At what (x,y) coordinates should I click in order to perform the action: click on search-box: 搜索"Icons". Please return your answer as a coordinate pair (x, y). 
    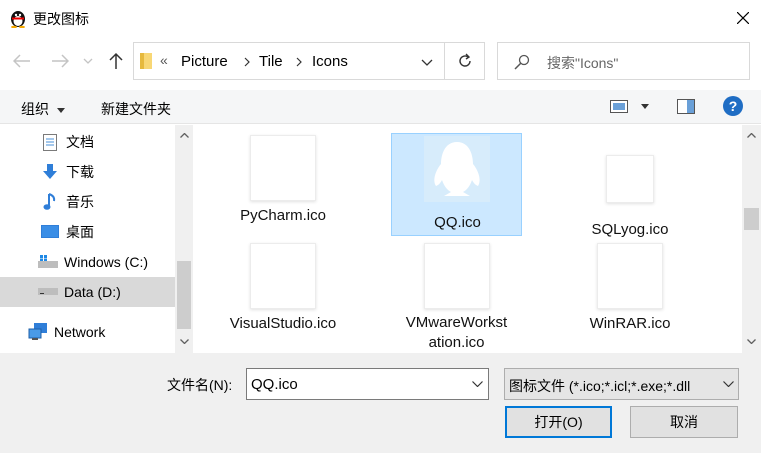
    Looking at the image, I should click on (623, 61).